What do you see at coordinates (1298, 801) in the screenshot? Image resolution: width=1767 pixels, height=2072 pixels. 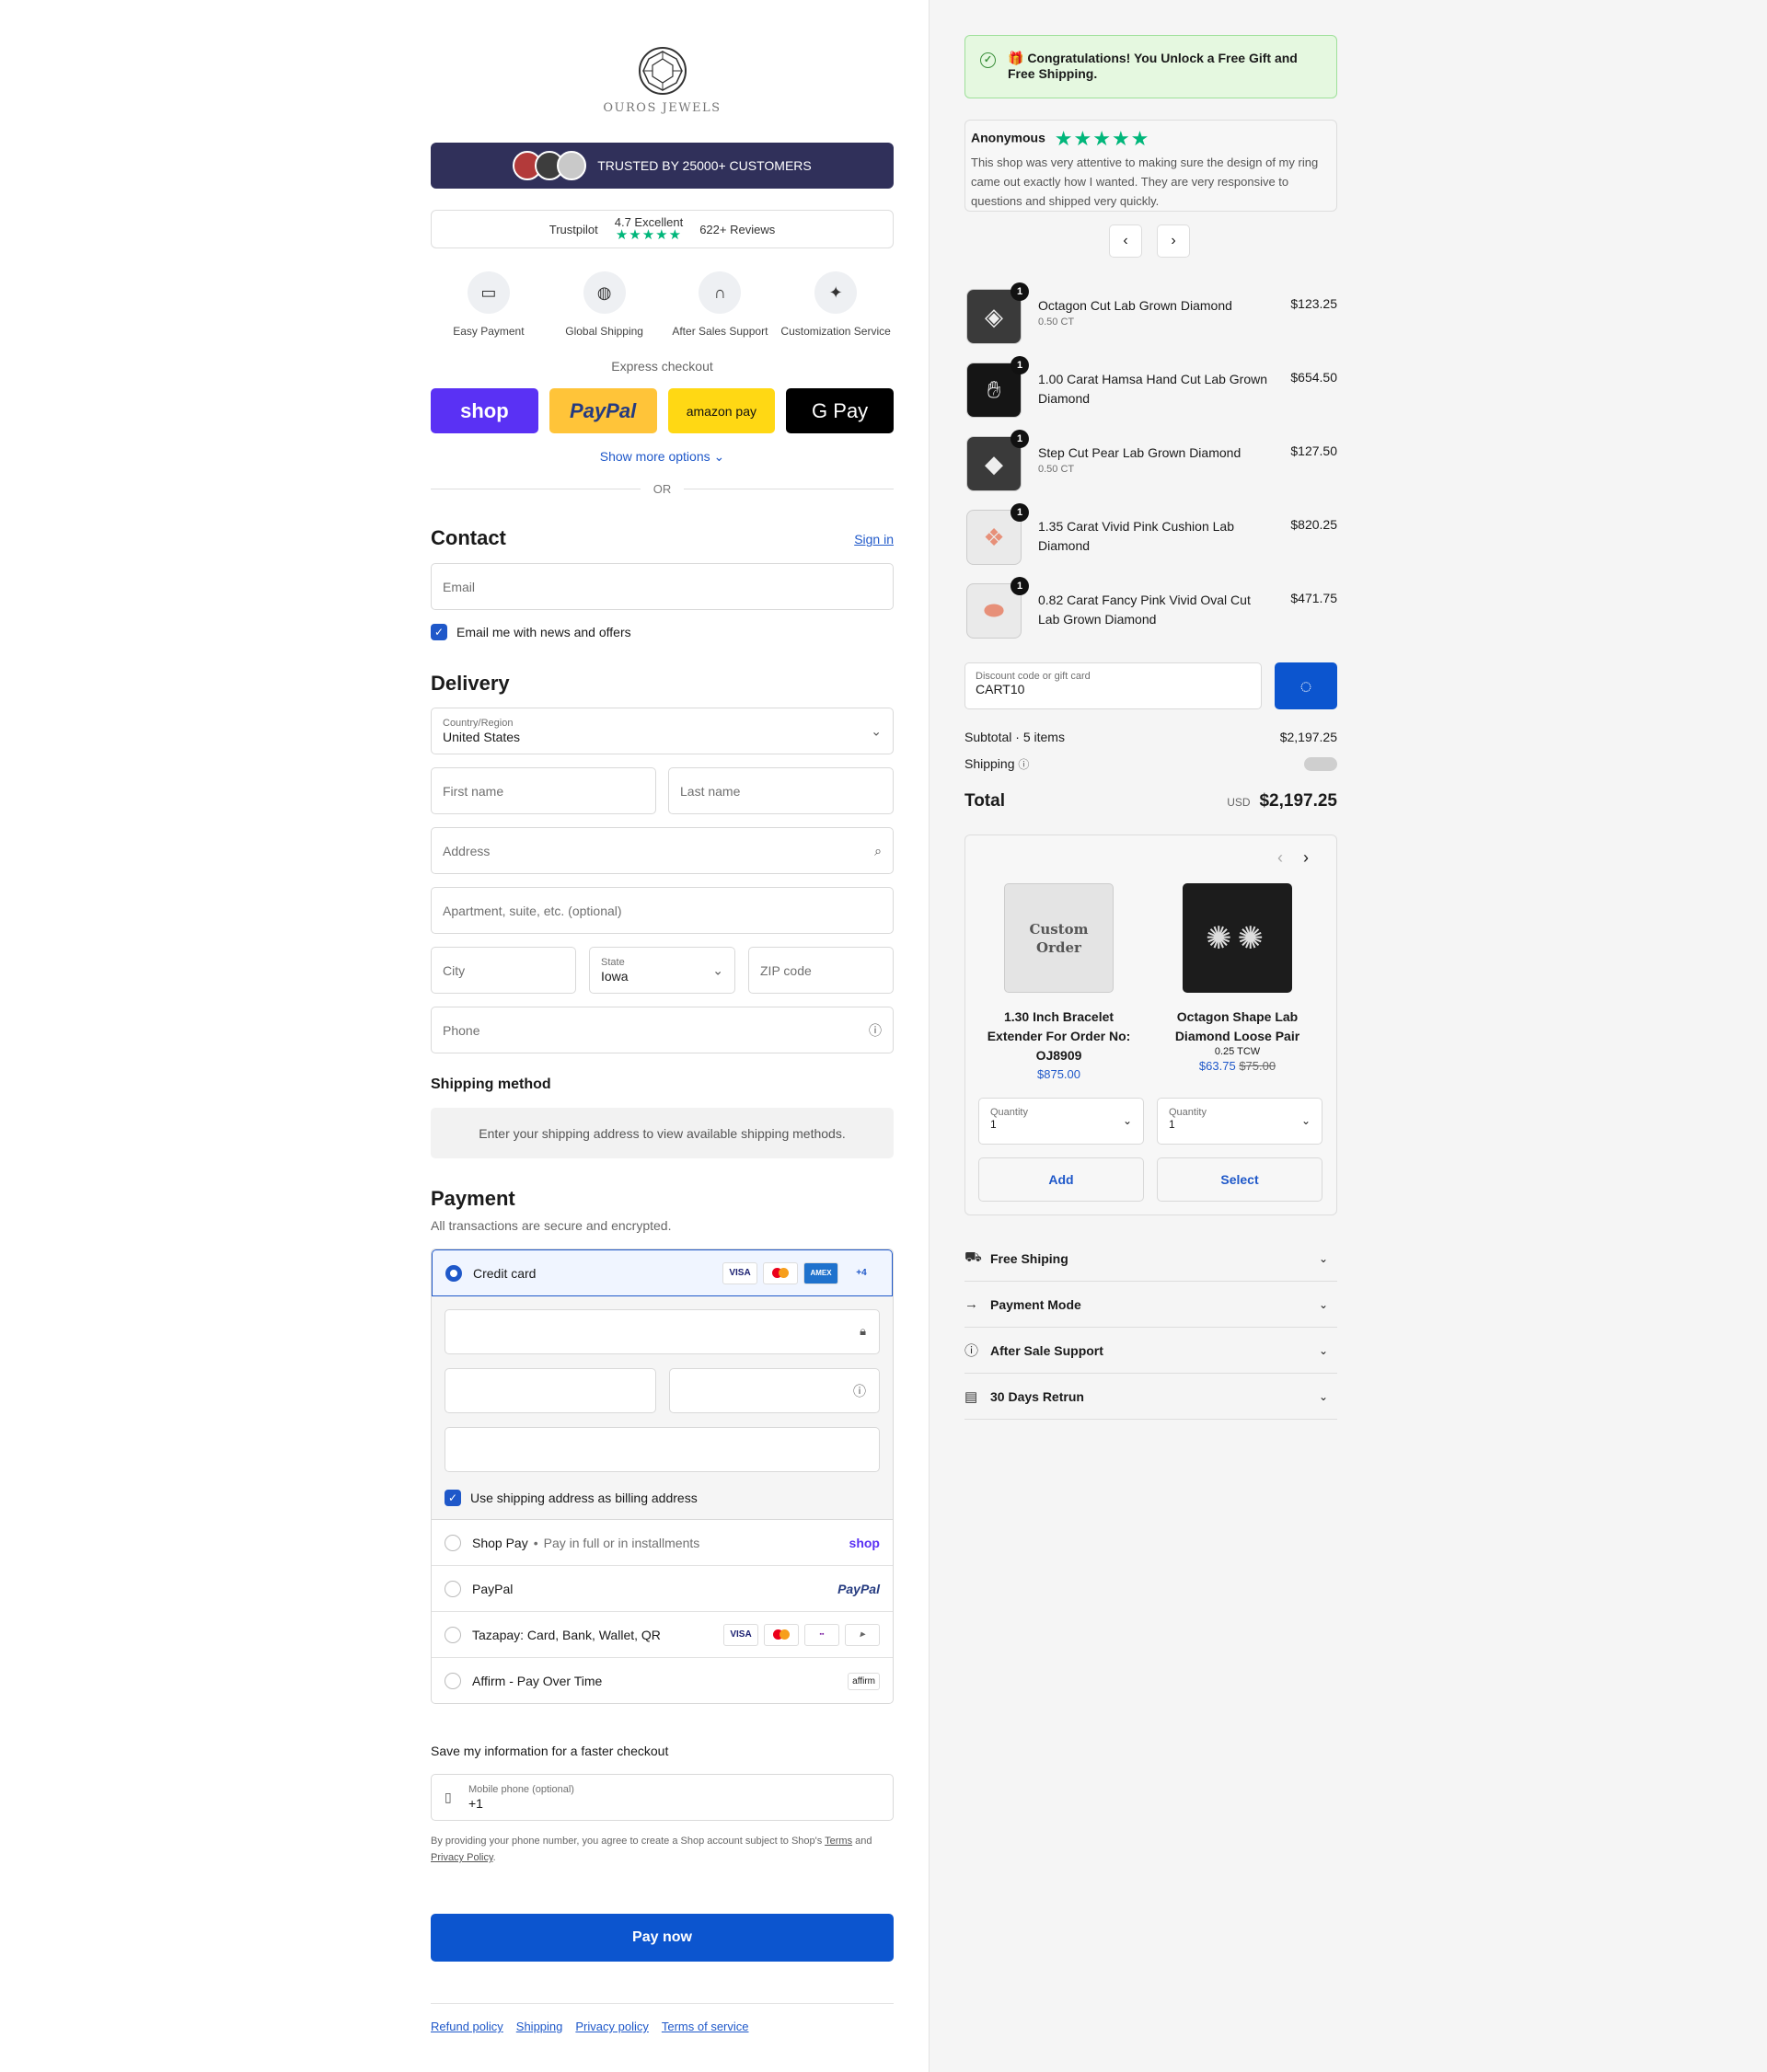 I see `total-value: $2,197.25` at bounding box center [1298, 801].